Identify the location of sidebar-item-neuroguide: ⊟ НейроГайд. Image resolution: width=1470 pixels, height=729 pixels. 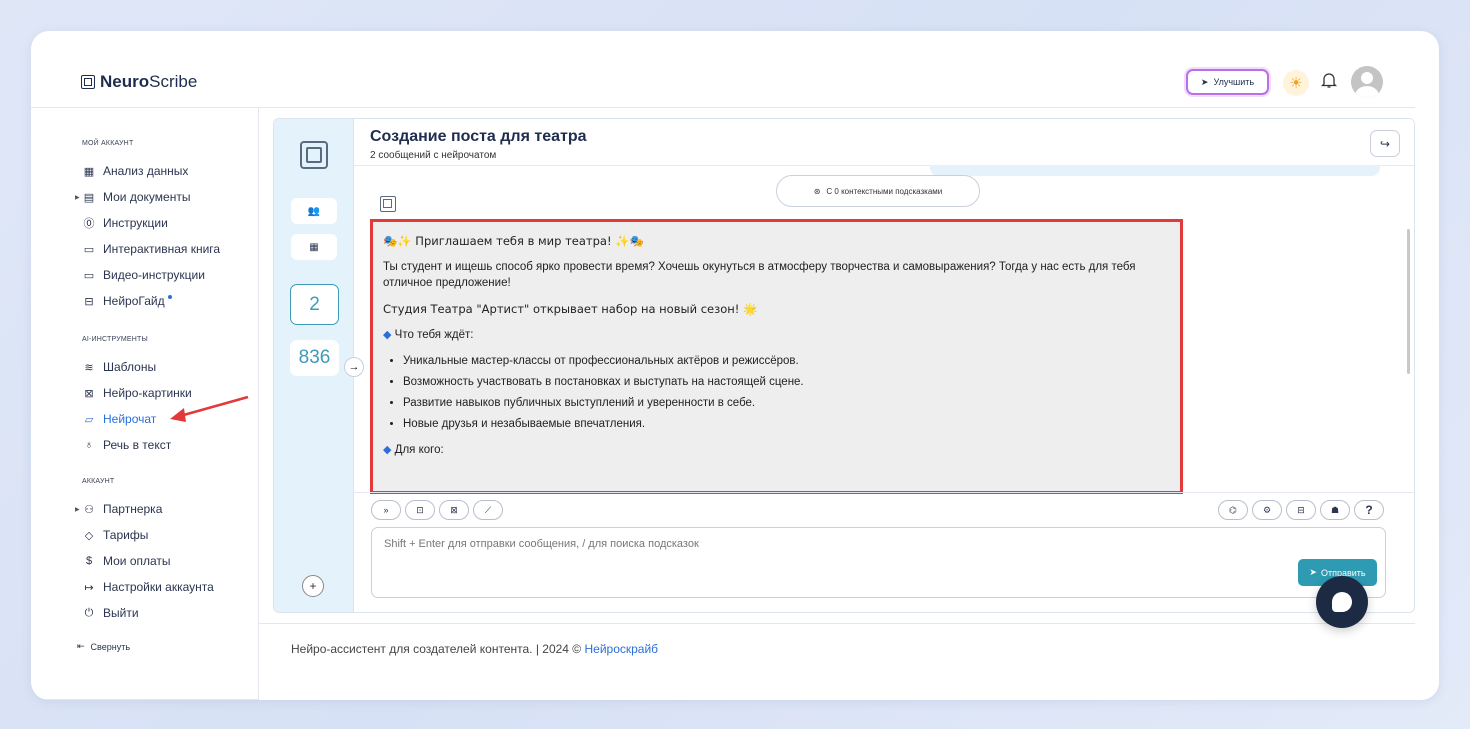
(127, 301).